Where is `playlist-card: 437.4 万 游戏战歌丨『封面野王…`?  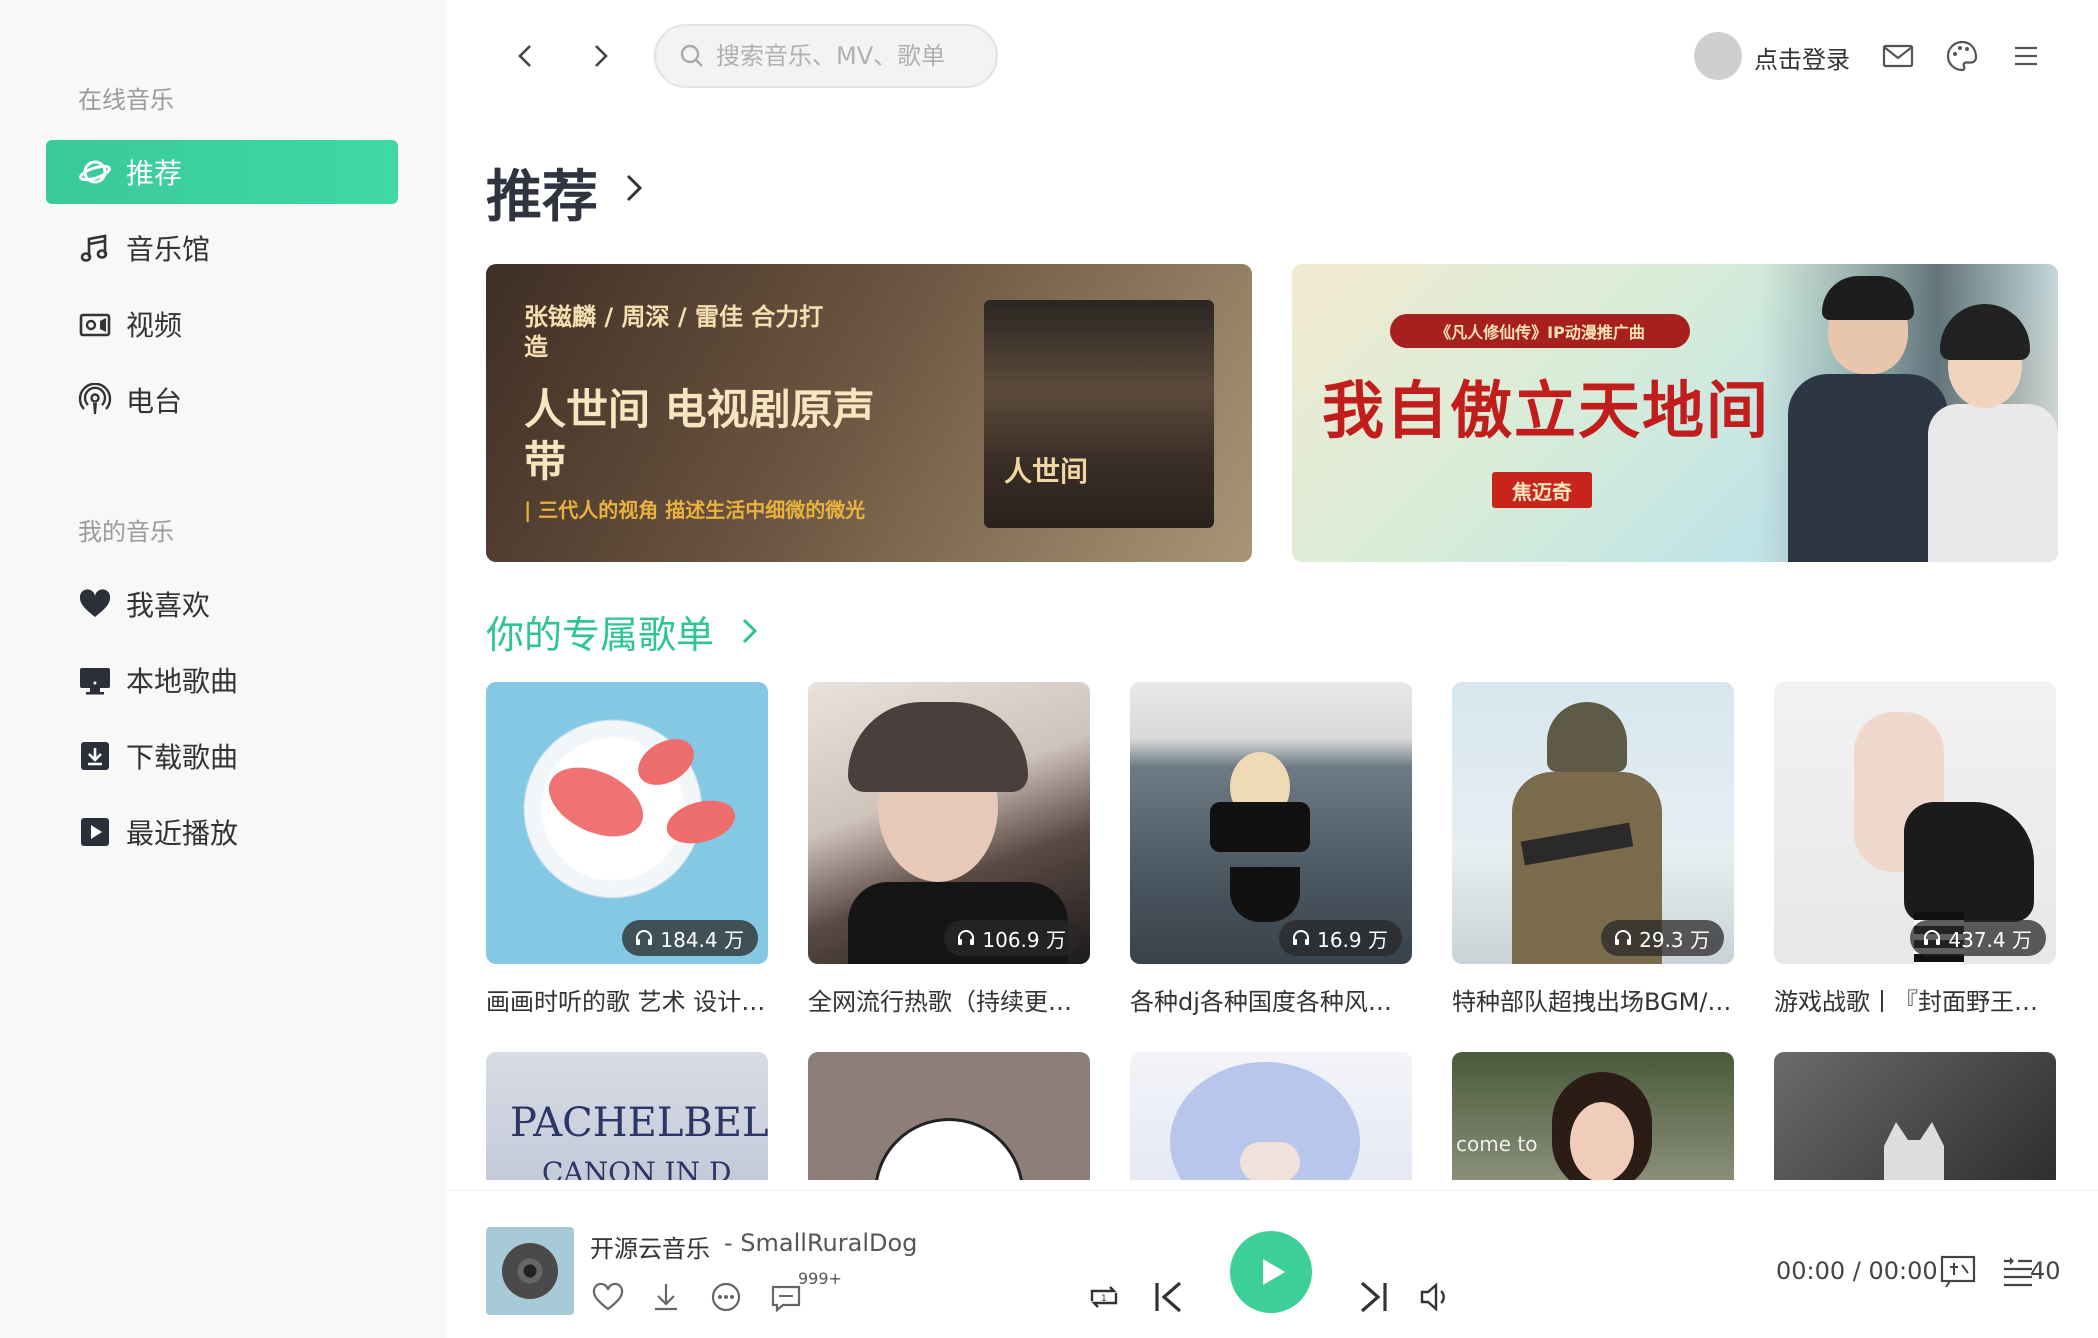 playlist-card: 437.4 万 游戏战歌丨『封面野王… is located at coordinates (1915, 849).